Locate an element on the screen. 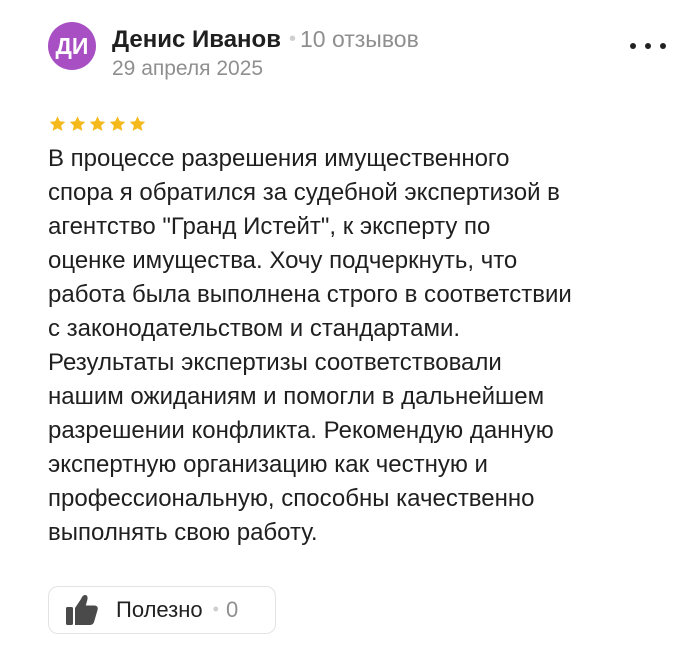 Image resolution: width=684 pixels, height=650 pixels. star-rating is located at coordinates (97, 124).